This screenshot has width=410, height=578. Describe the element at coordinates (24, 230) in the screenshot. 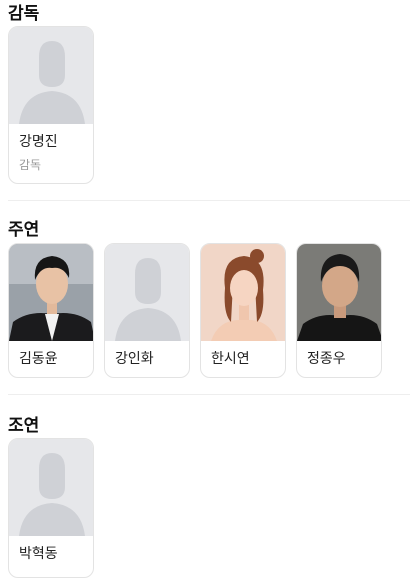

I see `section-title-lead: 주연` at that location.